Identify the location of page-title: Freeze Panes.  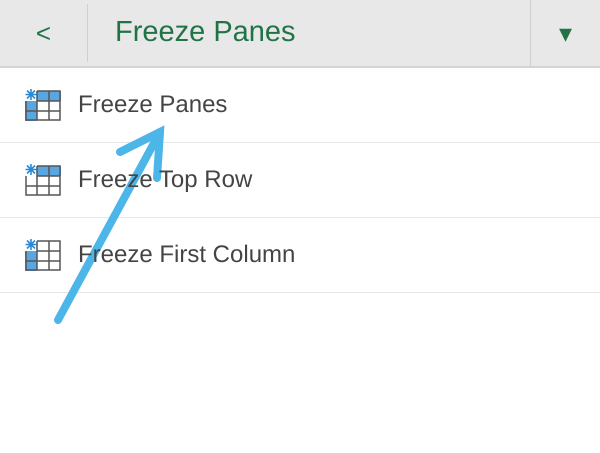
(205, 32).